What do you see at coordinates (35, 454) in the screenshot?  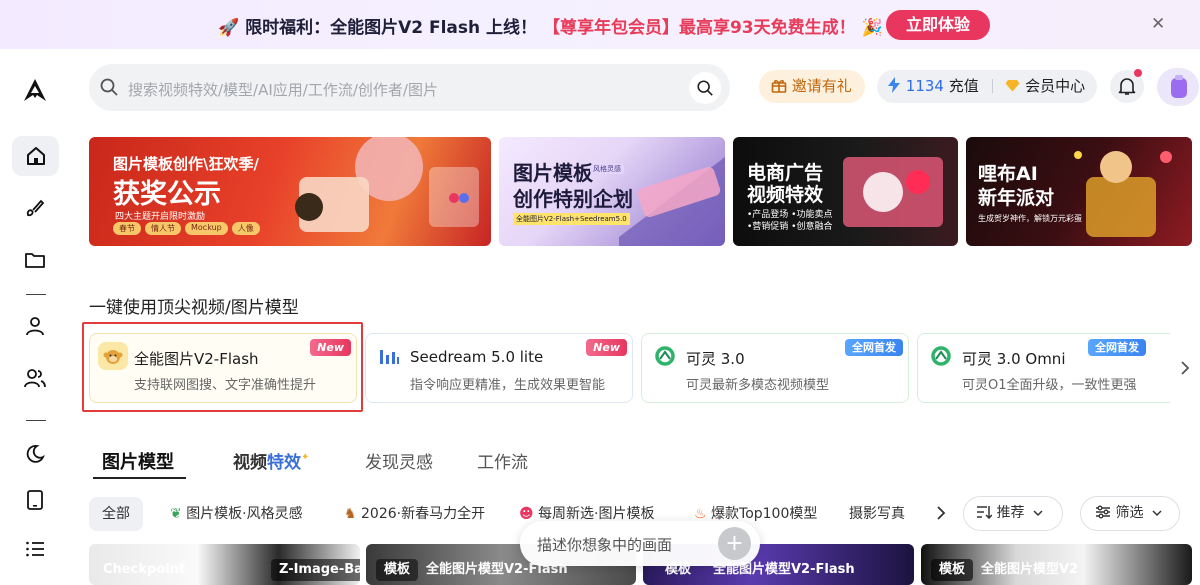 I see `moon-icon` at bounding box center [35, 454].